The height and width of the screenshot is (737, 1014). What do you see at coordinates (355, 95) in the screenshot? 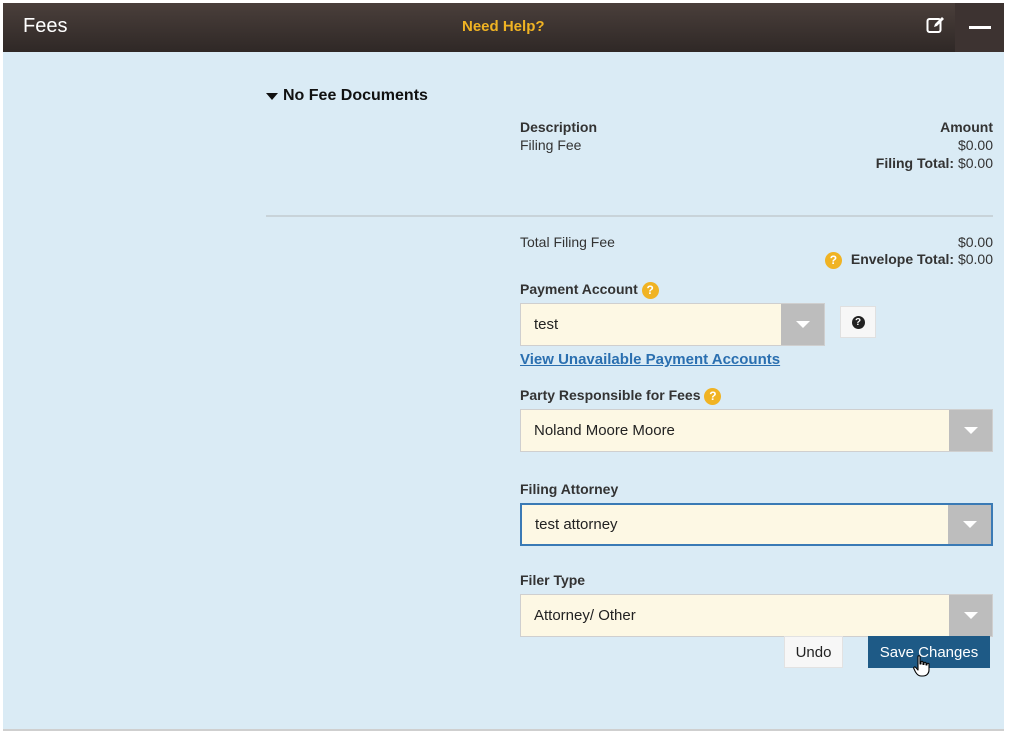
I see `toggle-label: No Fee Documents` at bounding box center [355, 95].